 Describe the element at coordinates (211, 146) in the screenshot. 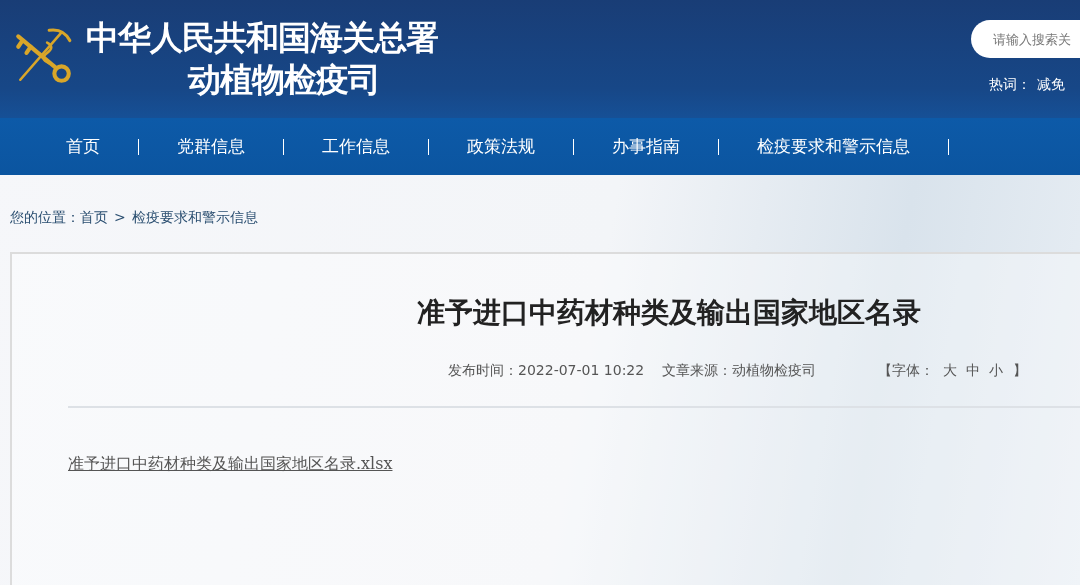

I see `nav-item: 党群信息` at that location.